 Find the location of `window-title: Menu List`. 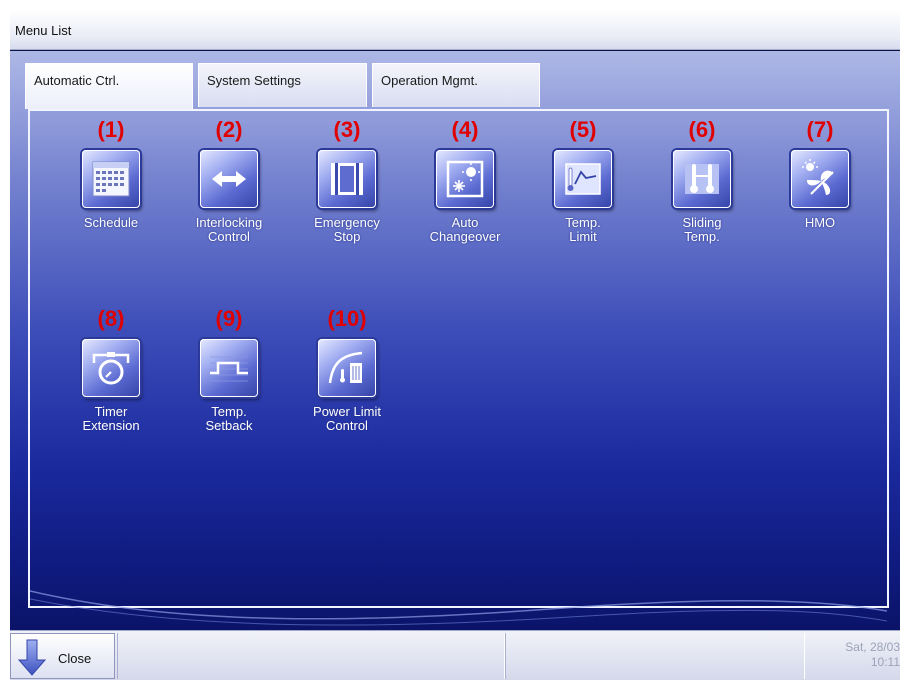

window-title: Menu List is located at coordinates (43, 30).